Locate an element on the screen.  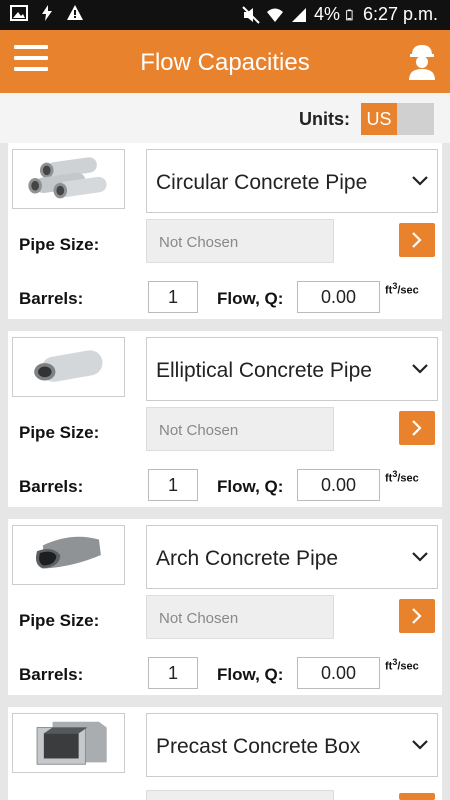
signal-icon is located at coordinates (298, 14).